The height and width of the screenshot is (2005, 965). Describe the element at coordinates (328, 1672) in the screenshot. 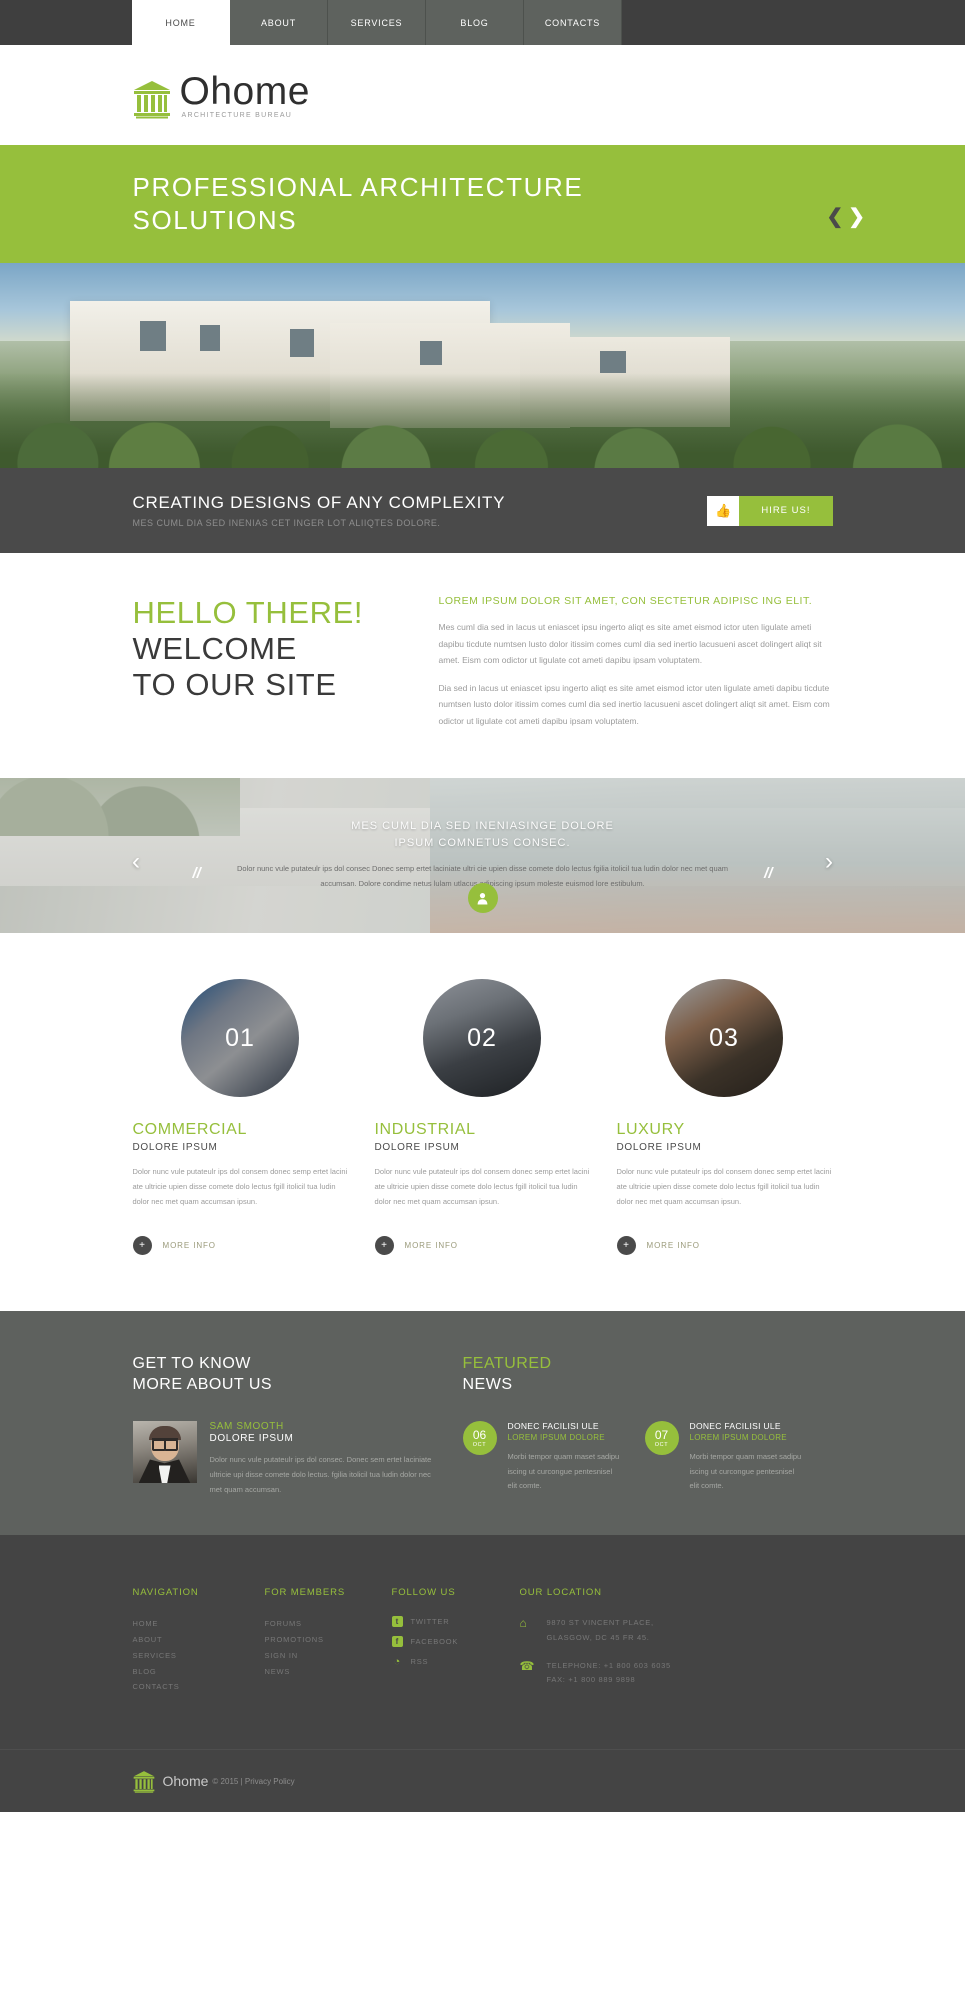

I see `footer-link-news: NEWS` at that location.